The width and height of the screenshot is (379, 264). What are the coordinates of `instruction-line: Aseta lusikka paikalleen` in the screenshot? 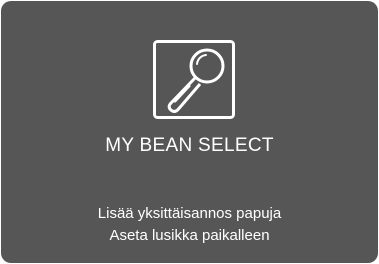 It's located at (189, 235).